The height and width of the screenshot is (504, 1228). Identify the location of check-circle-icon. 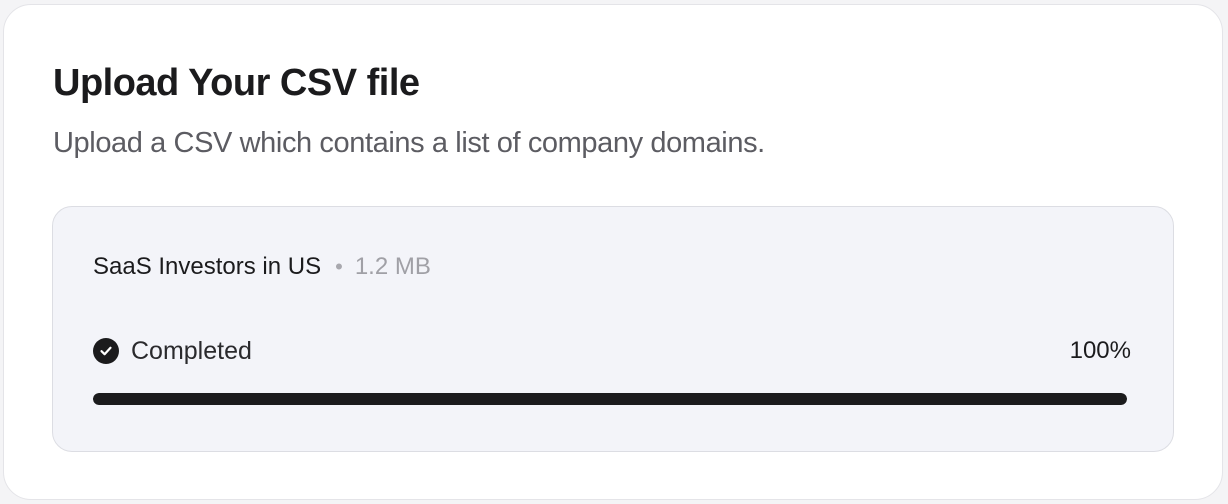
(106, 351).